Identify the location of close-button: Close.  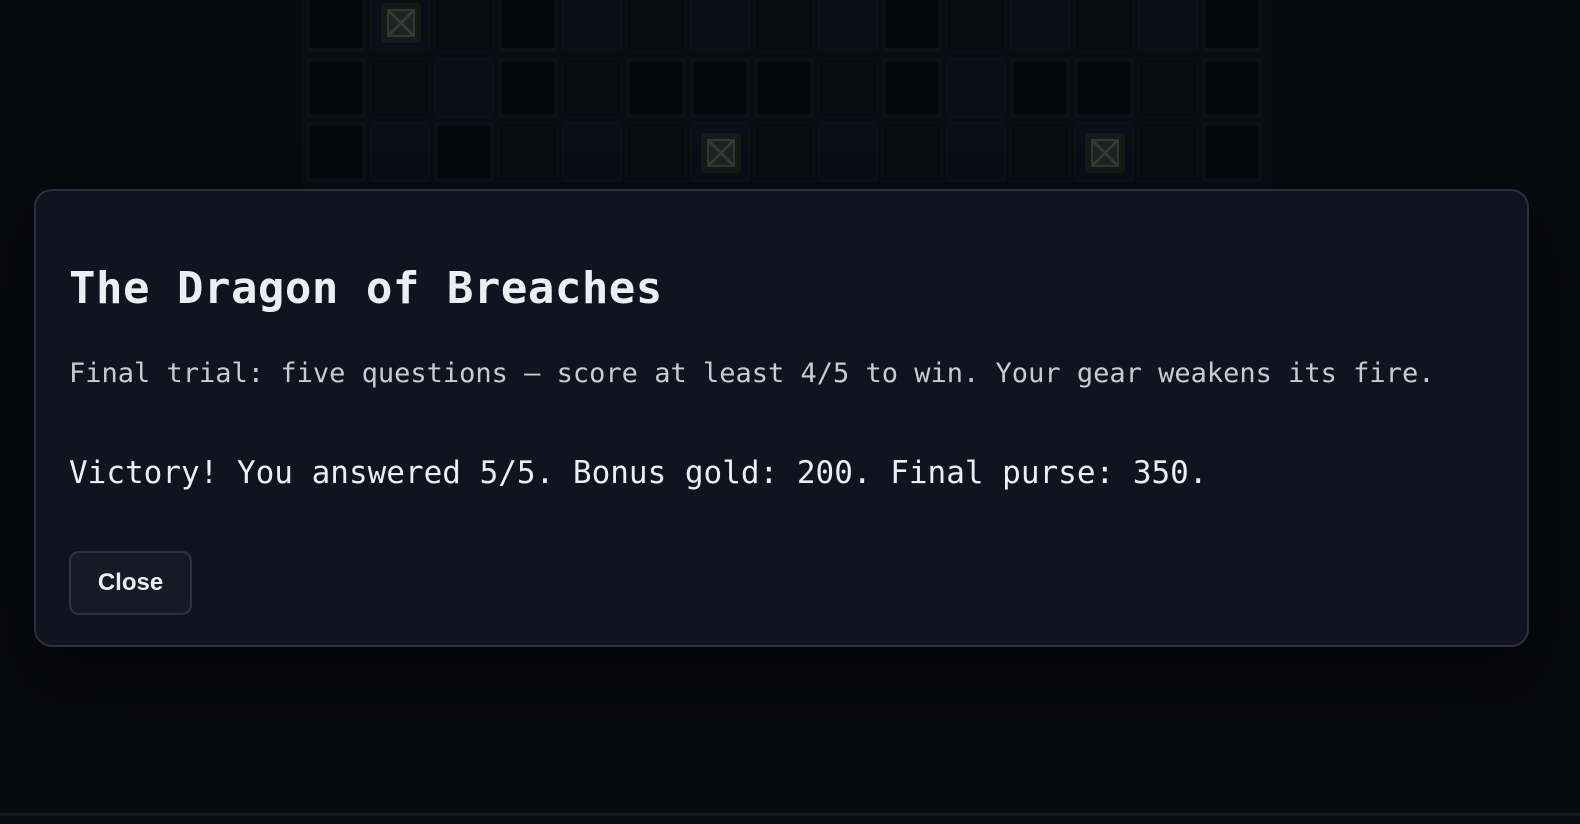
(130, 583).